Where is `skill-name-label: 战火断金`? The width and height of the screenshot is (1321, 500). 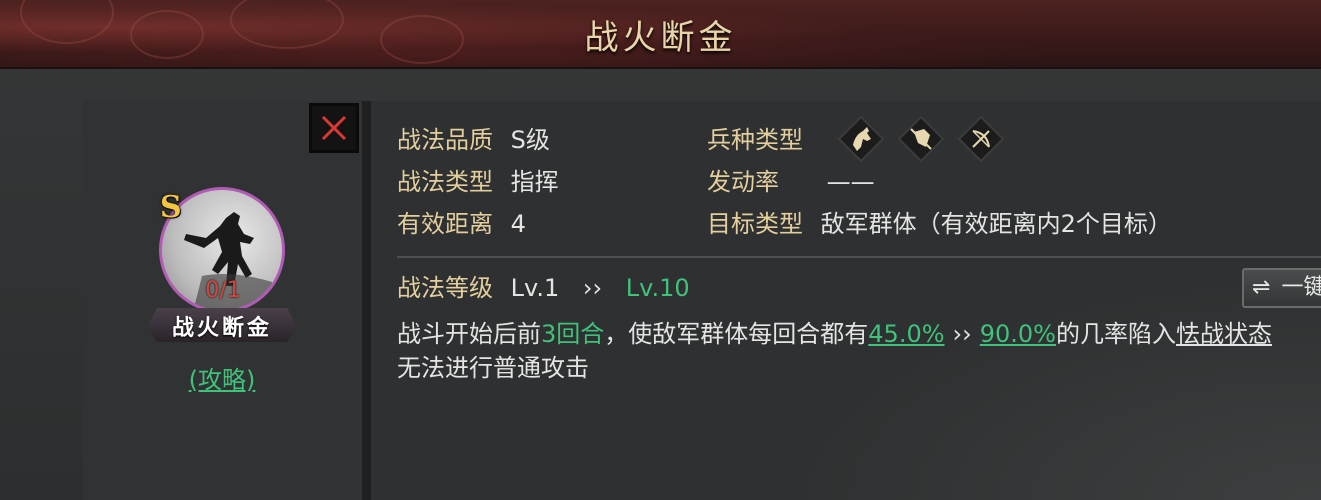 skill-name-label: 战火断金 is located at coordinates (221, 328).